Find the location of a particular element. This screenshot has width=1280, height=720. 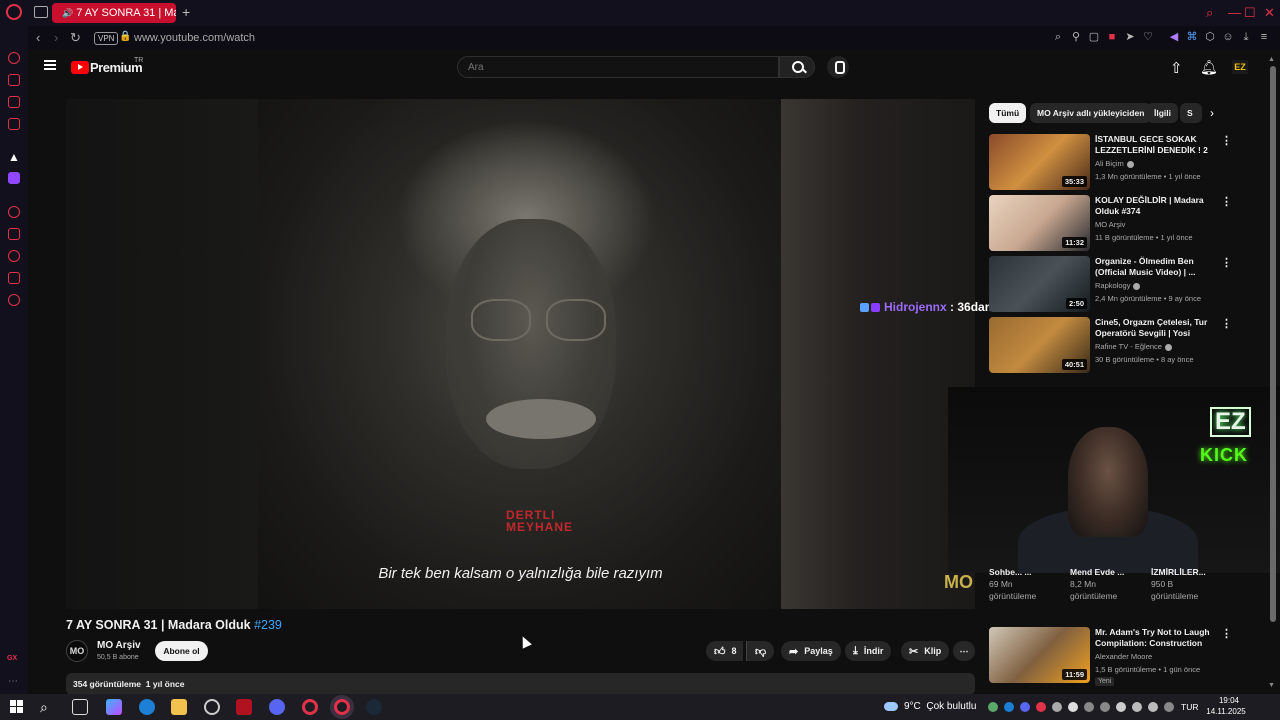

thumbnail: 40:51 is located at coordinates (1039, 345).